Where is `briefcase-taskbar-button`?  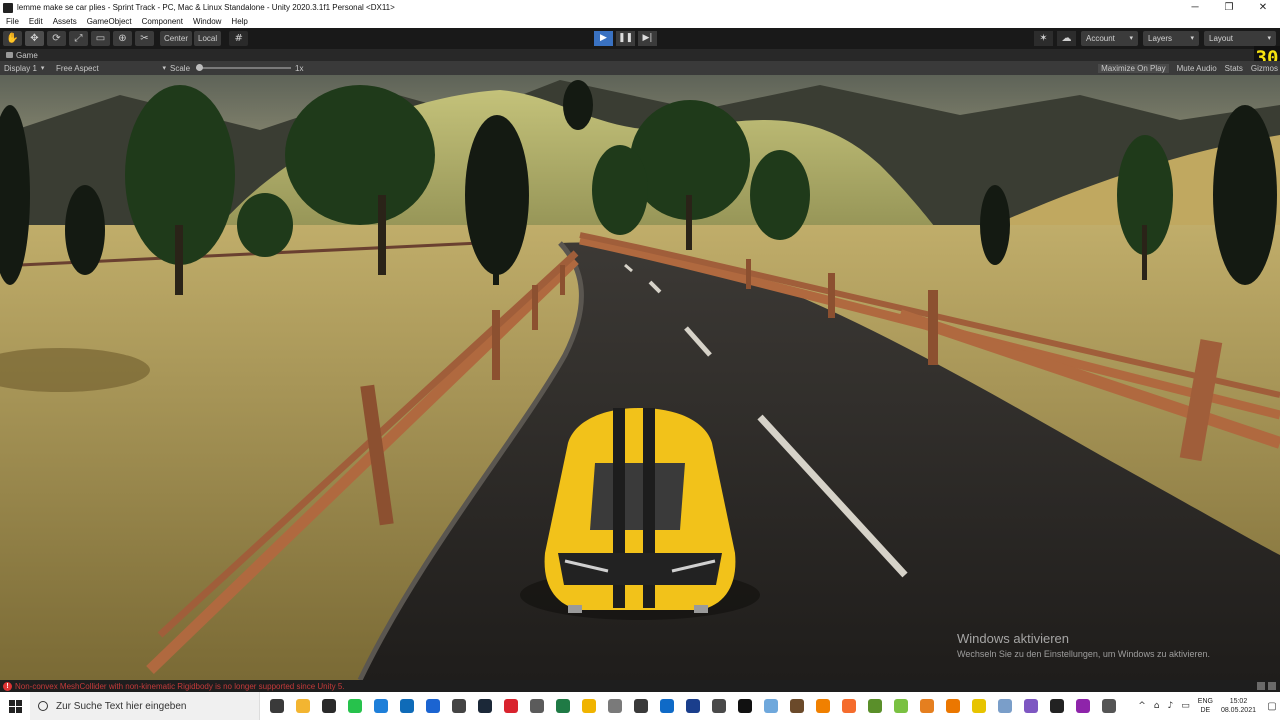 briefcase-taskbar-button is located at coordinates (459, 706).